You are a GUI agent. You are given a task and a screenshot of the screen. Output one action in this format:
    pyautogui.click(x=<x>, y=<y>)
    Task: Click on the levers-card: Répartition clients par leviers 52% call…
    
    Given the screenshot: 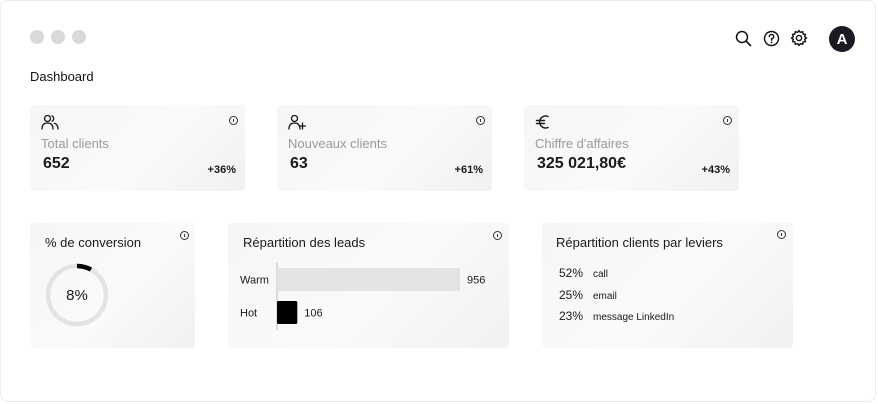 What is the action you would take?
    pyautogui.click(x=667, y=285)
    